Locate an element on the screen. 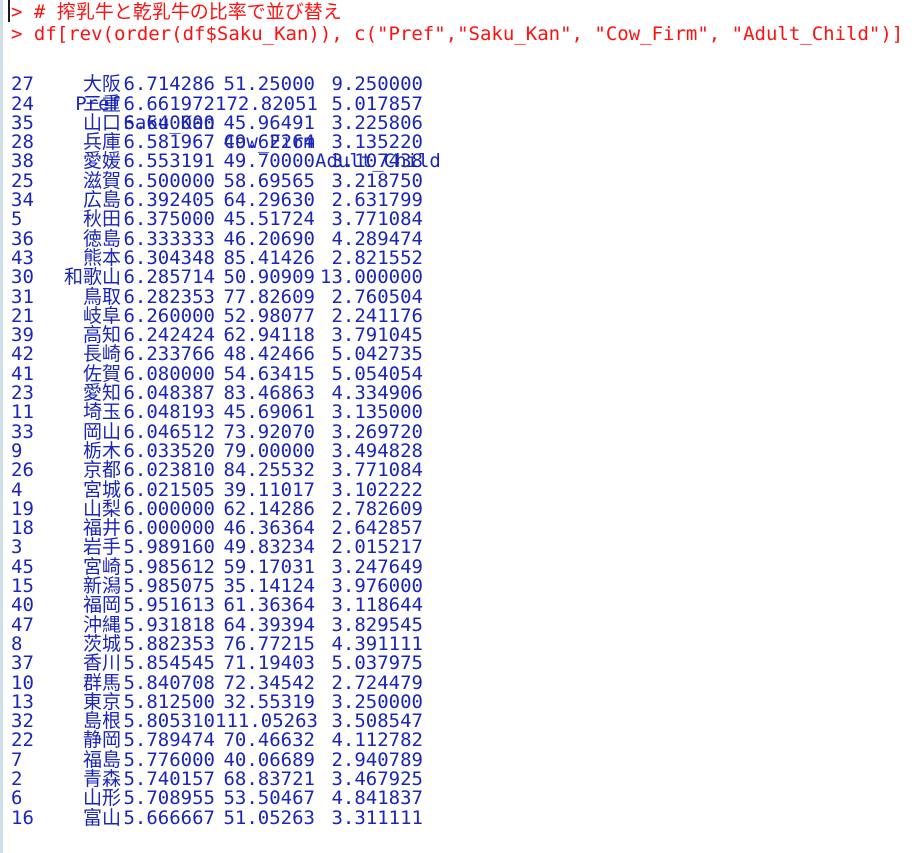 The height and width of the screenshot is (853, 916). cell-pref: 岩手 is located at coordinates (101, 547).